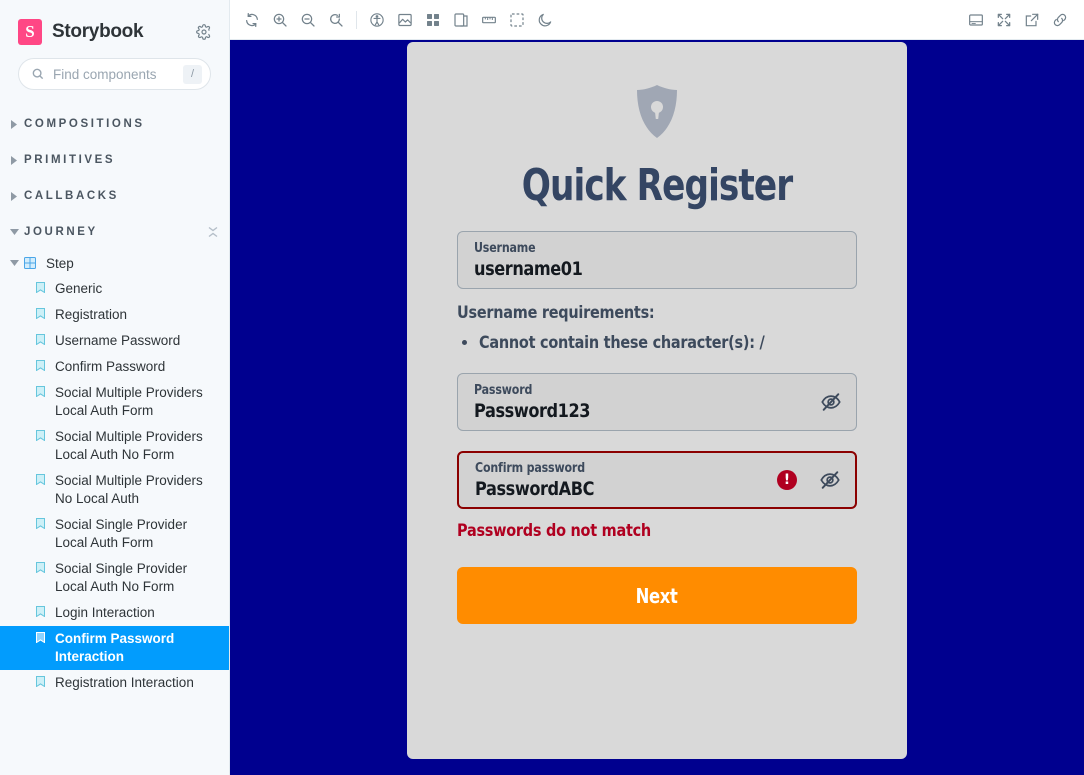 This screenshot has width=1084, height=775. I want to click on tree-component-step: Step, so click(114, 263).